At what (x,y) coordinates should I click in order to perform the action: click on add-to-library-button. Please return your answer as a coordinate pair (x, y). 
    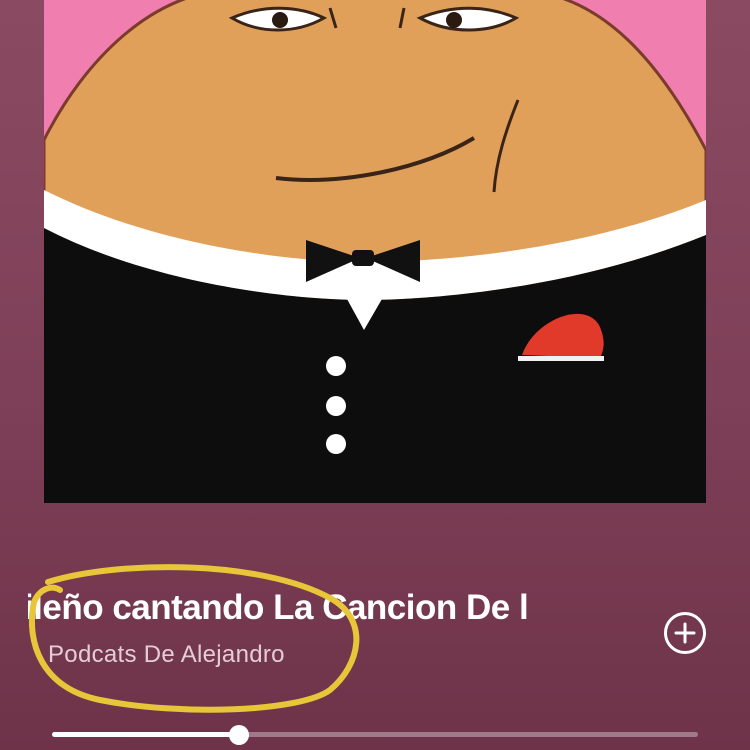
    Looking at the image, I should click on (685, 633).